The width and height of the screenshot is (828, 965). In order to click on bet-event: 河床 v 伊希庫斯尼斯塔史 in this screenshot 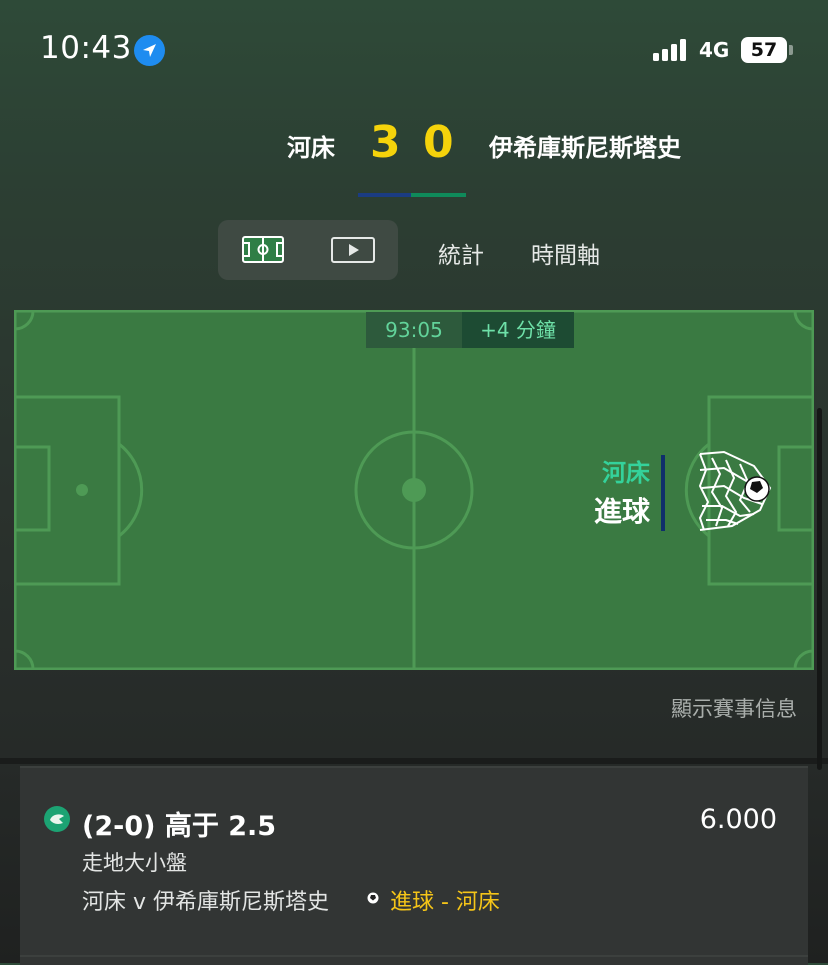, I will do `click(206, 902)`.